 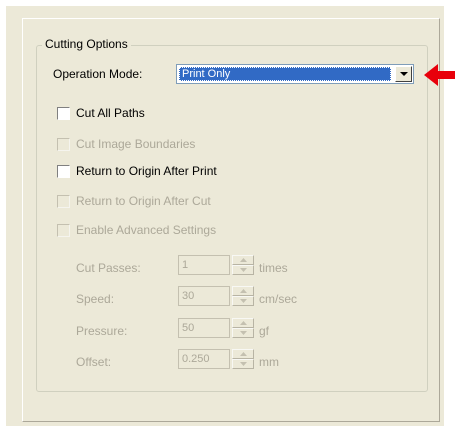 I want to click on return-origin-after-cut-checkbox, so click(x=63, y=201).